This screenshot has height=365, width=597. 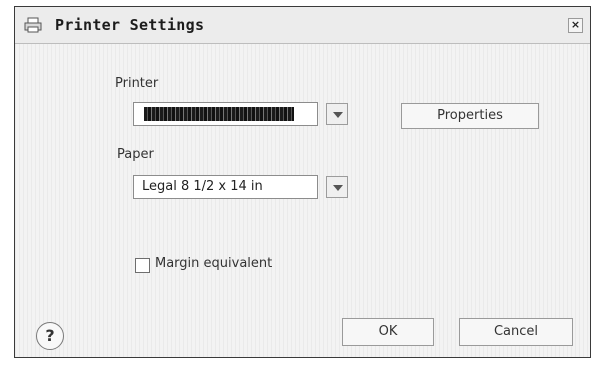 What do you see at coordinates (575, 25) in the screenshot?
I see `close-icon: ×` at bounding box center [575, 25].